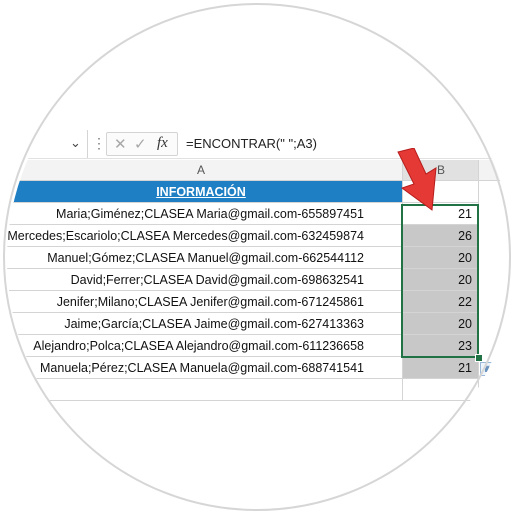 The width and height of the screenshot is (520, 520). Describe the element at coordinates (441, 346) in the screenshot. I see `cell-b: 23` at that location.